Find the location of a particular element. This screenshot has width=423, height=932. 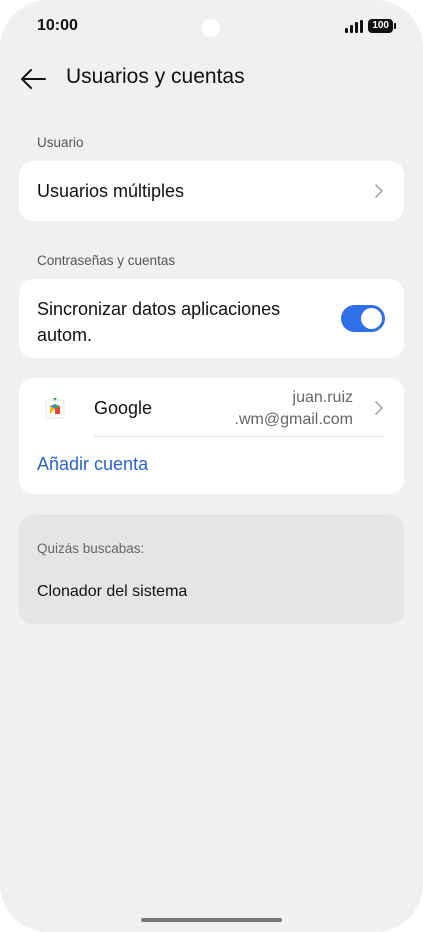

camera-cutout is located at coordinates (211, 28).